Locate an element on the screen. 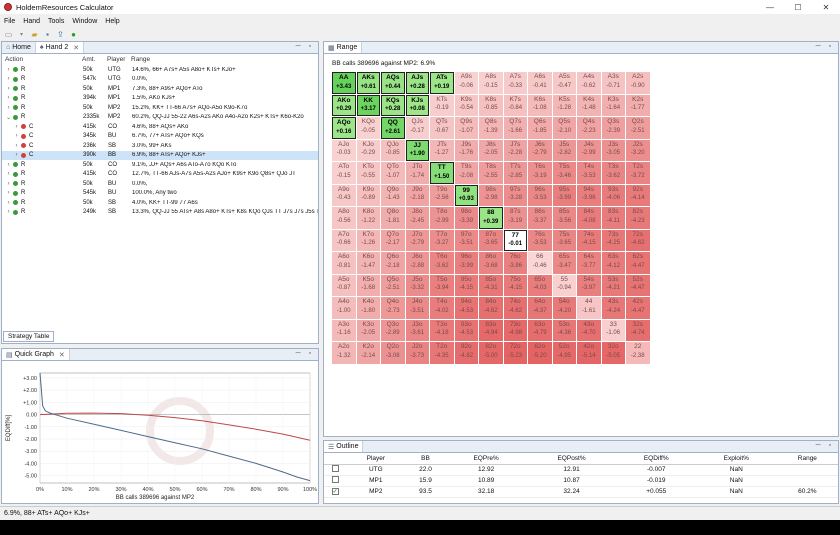 The height and width of the screenshot is (535, 840). hand-cell: J5s -2.82 is located at coordinates (564, 150).